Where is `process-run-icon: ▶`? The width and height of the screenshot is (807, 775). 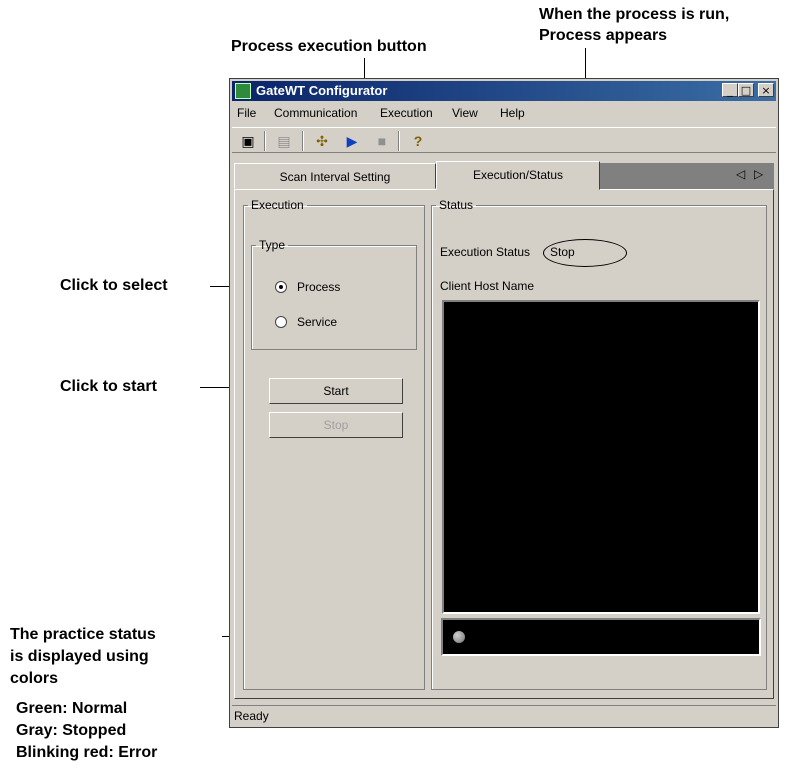
process-run-icon: ▶ is located at coordinates (352, 141).